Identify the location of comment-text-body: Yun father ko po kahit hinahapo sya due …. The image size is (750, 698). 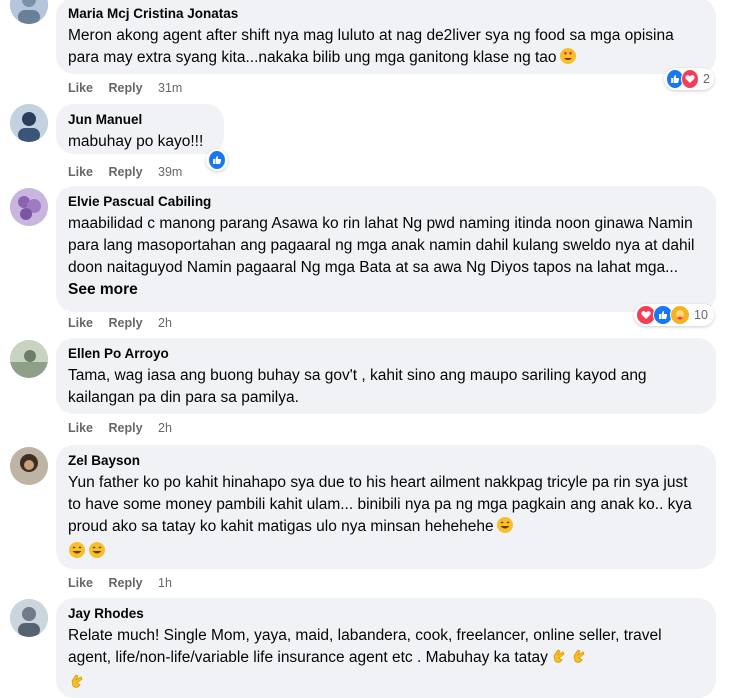
(380, 504).